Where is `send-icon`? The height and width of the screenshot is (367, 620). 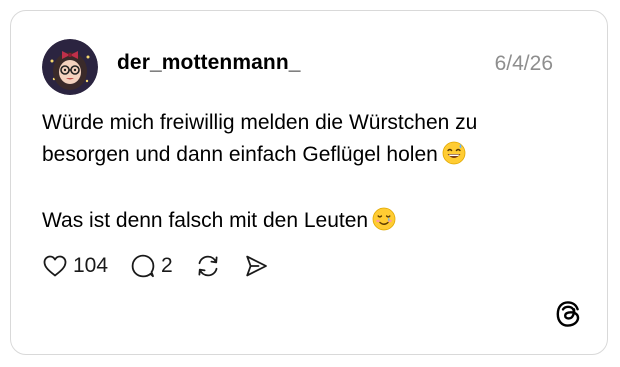 send-icon is located at coordinates (256, 266).